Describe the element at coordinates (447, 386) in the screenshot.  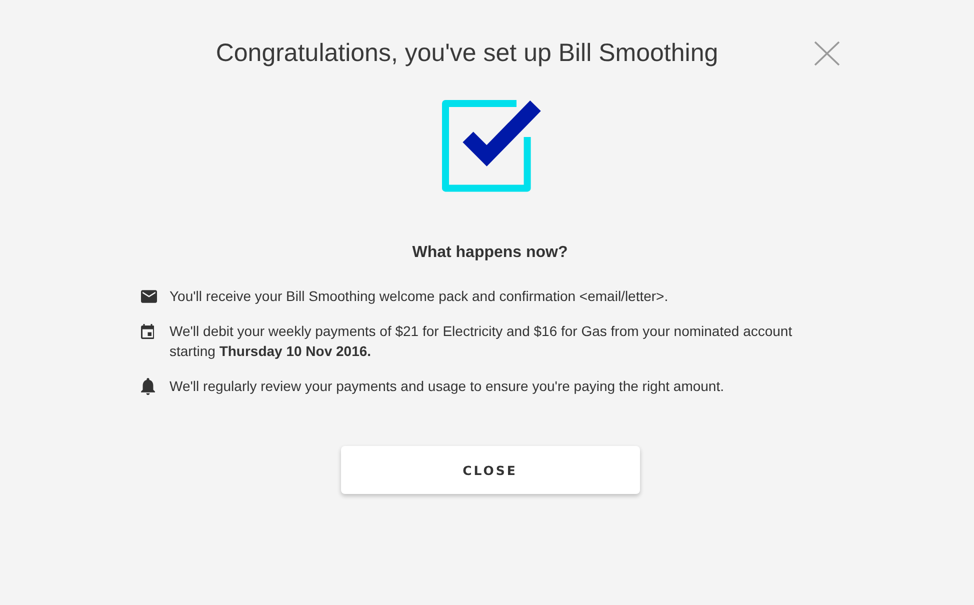
I see `step-text: We'll regularly review your payments and usage to ensure you're paying the right amount.` at that location.